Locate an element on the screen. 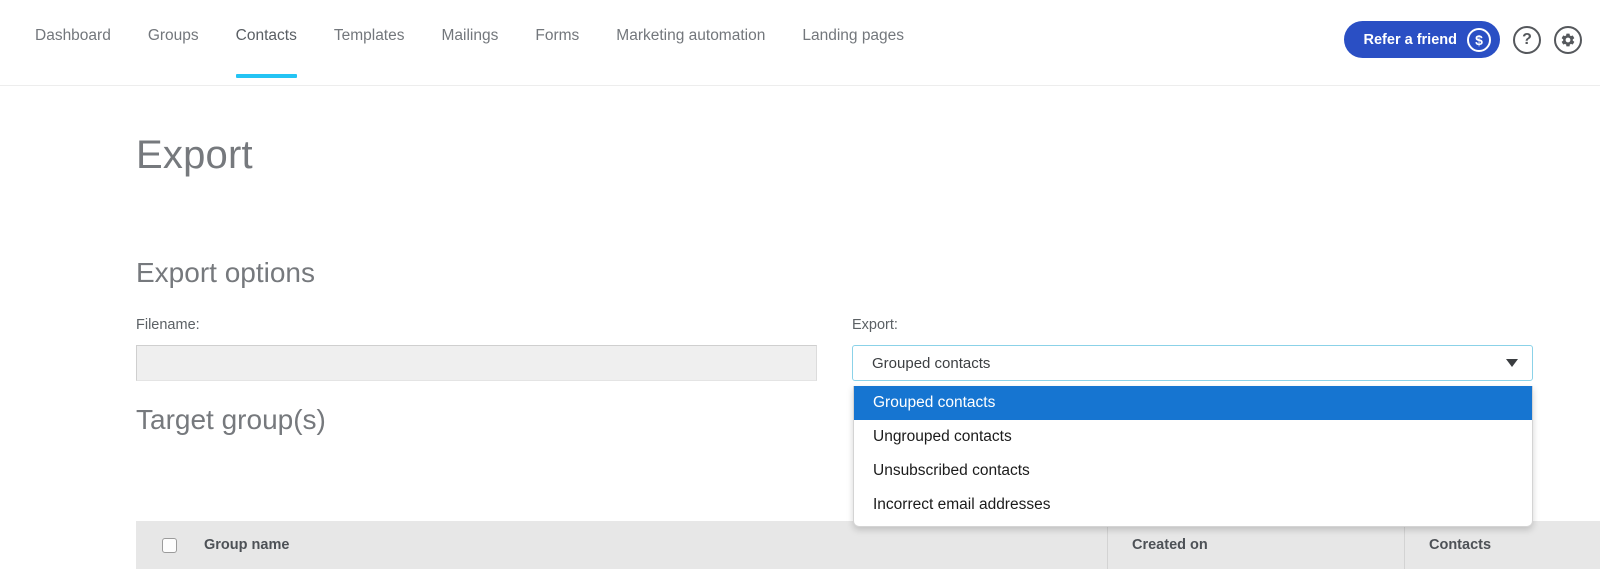  page-title: Export is located at coordinates (194, 155).